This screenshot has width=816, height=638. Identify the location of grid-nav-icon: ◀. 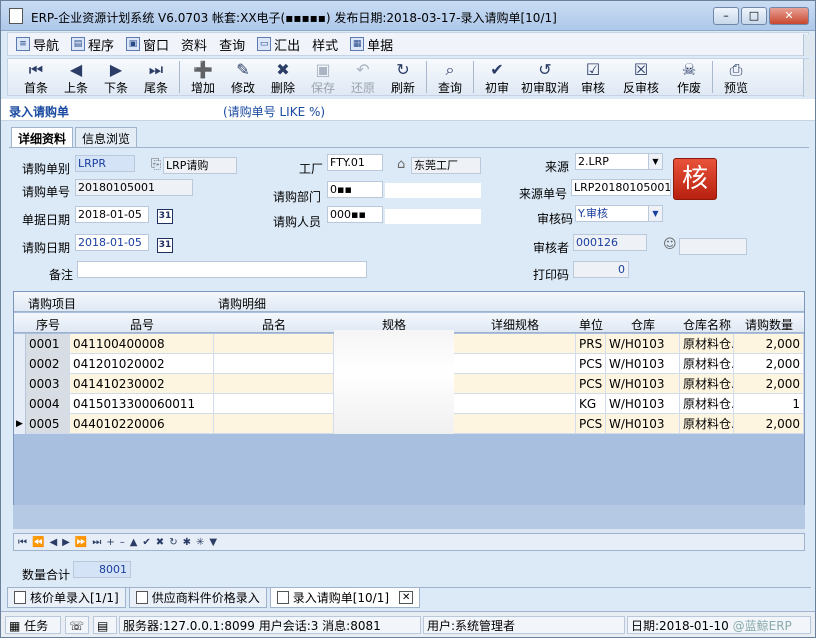
(53, 542).